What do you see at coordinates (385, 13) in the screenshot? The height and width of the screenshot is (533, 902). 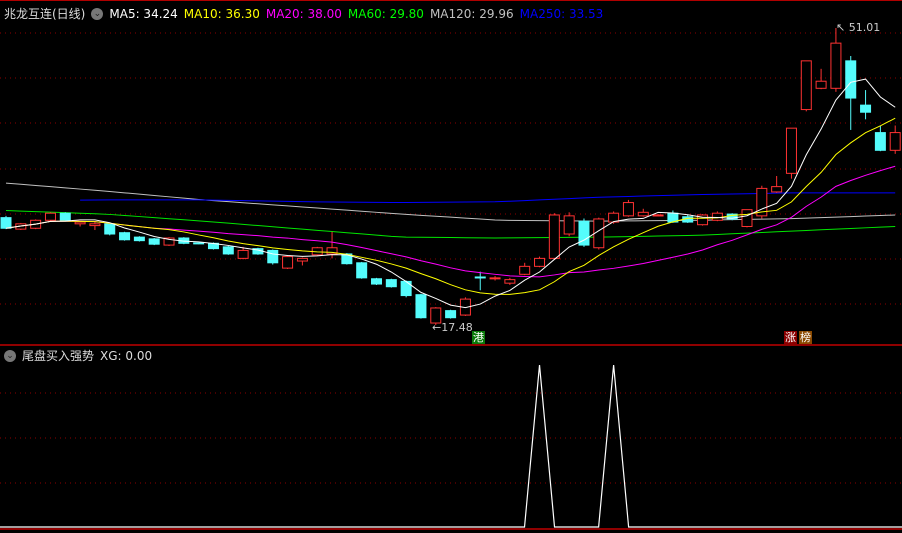 I see `ma60-value: MA60: 29.80` at bounding box center [385, 13].